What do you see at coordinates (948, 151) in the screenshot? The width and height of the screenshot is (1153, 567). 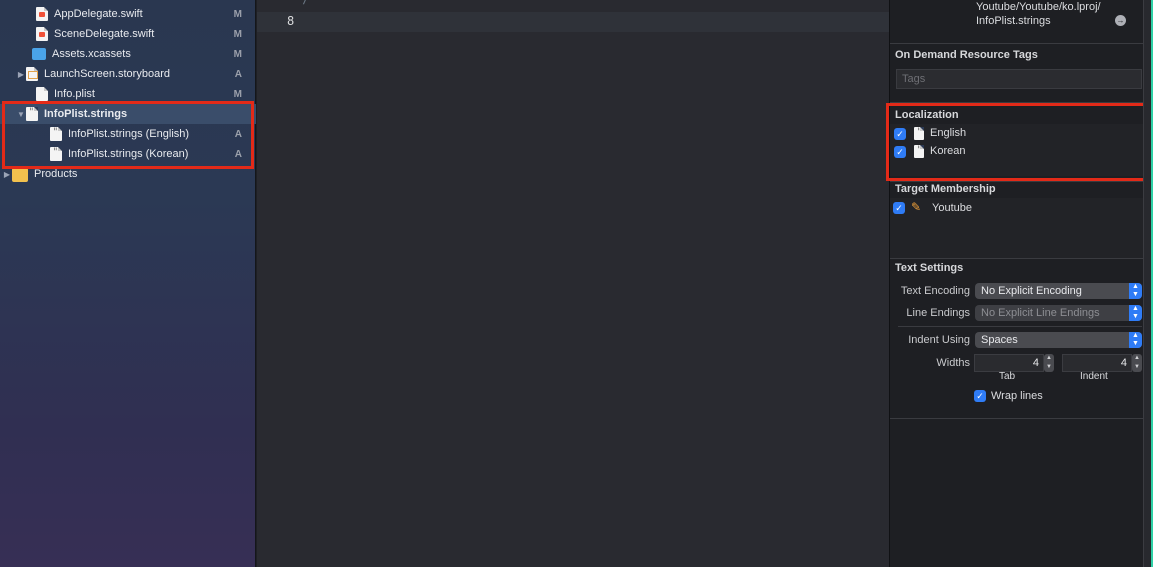 I see `localization-korean-label: Korean` at bounding box center [948, 151].